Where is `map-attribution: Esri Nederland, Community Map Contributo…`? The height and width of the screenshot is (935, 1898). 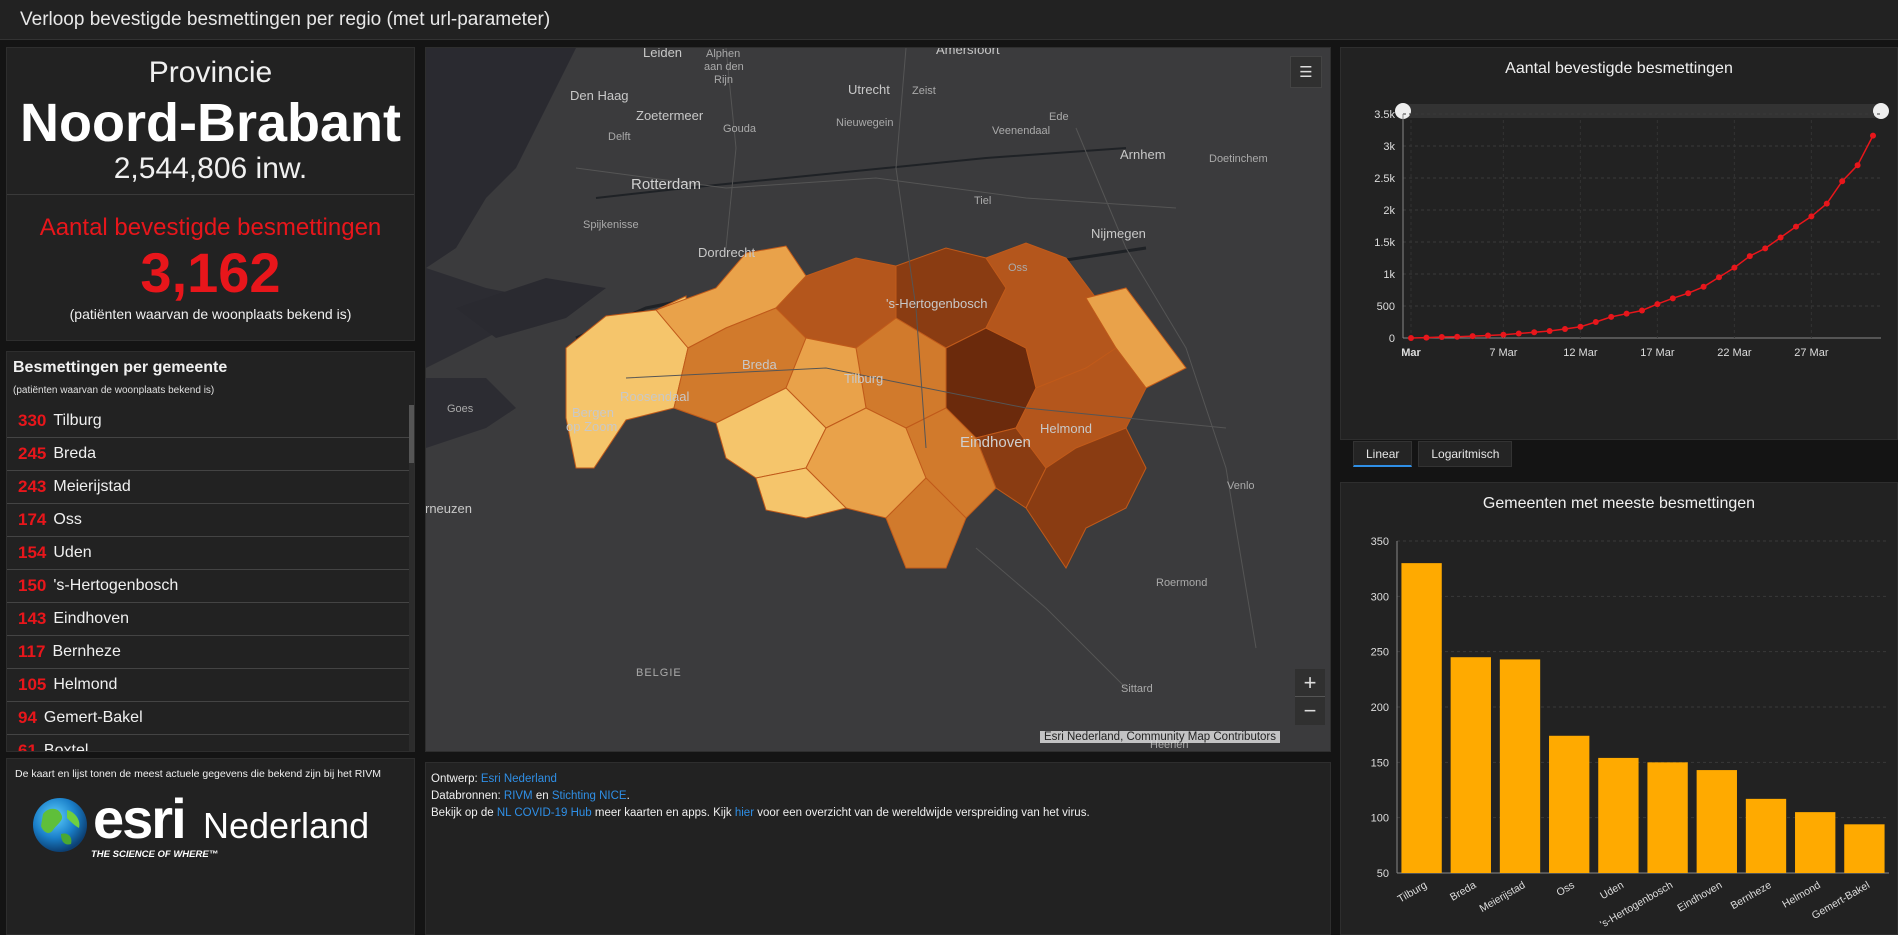
map-attribution: Esri Nederland, Community Map Contributo… is located at coordinates (1160, 737).